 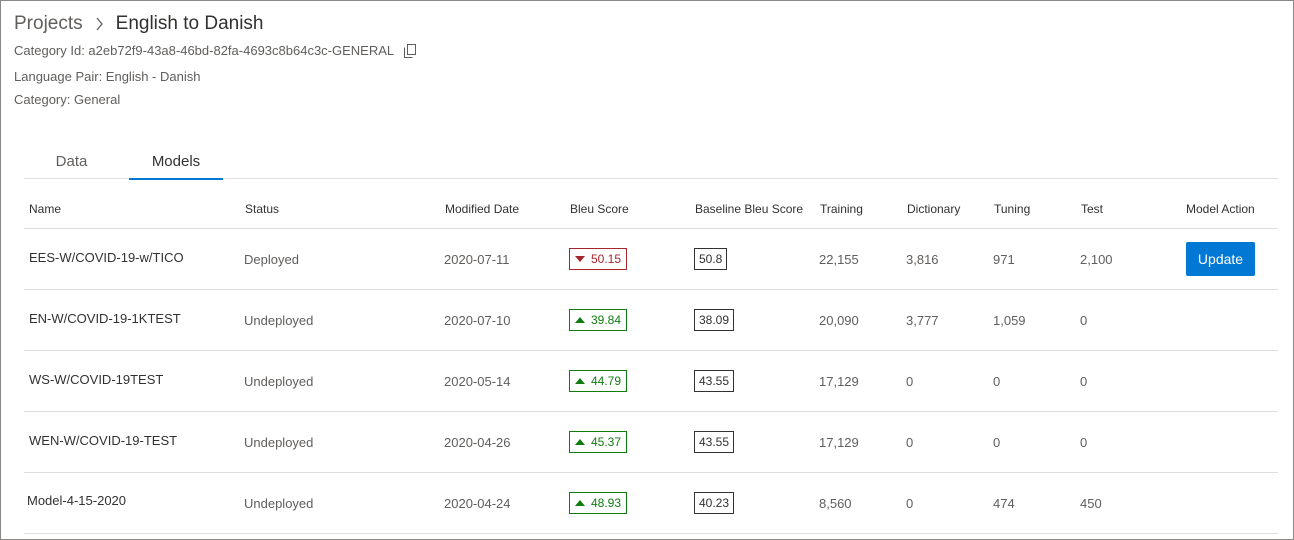 What do you see at coordinates (176, 164) in the screenshot?
I see `tab-models: Models` at bounding box center [176, 164].